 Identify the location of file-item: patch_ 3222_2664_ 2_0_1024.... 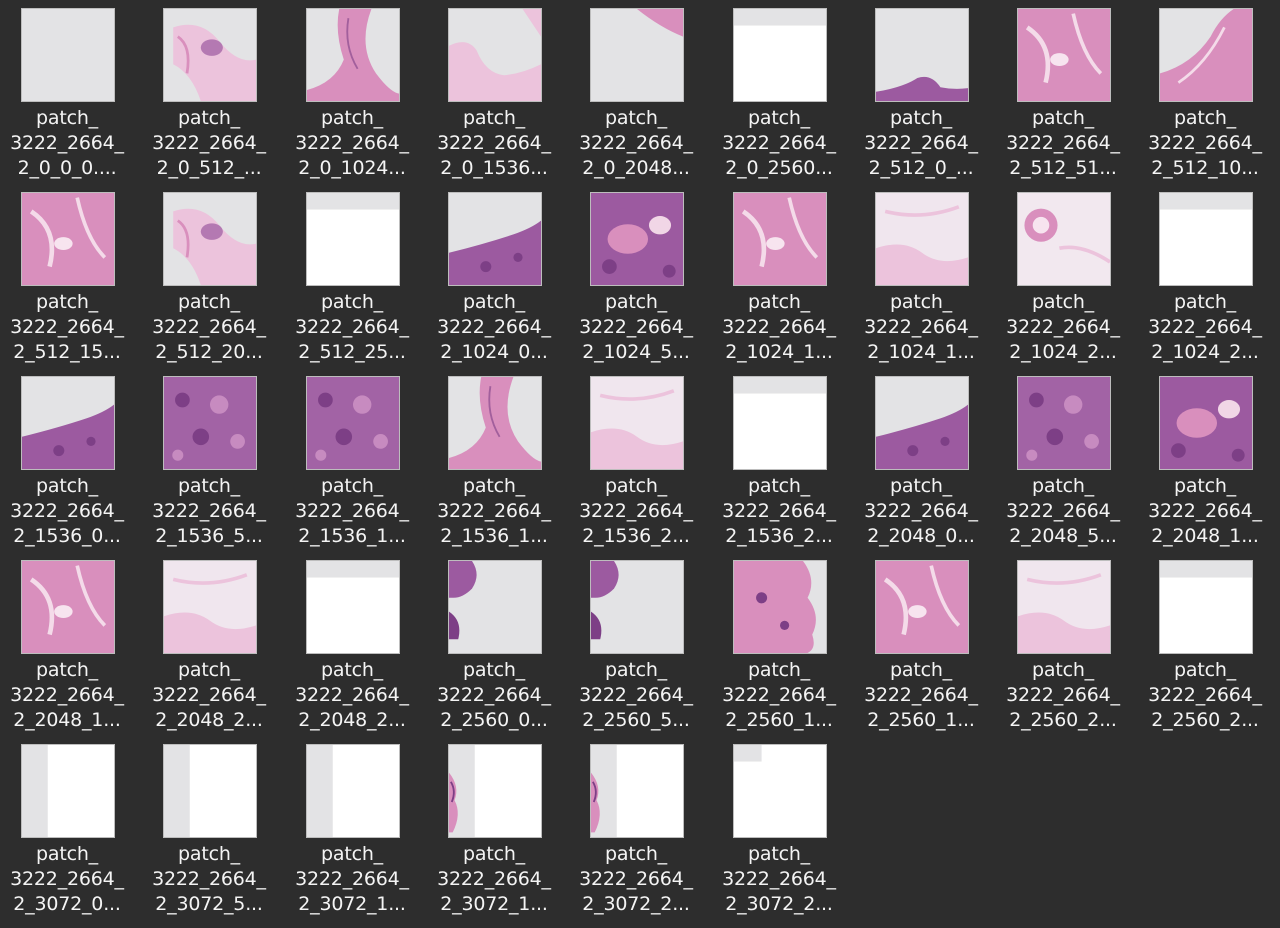
(352, 92).